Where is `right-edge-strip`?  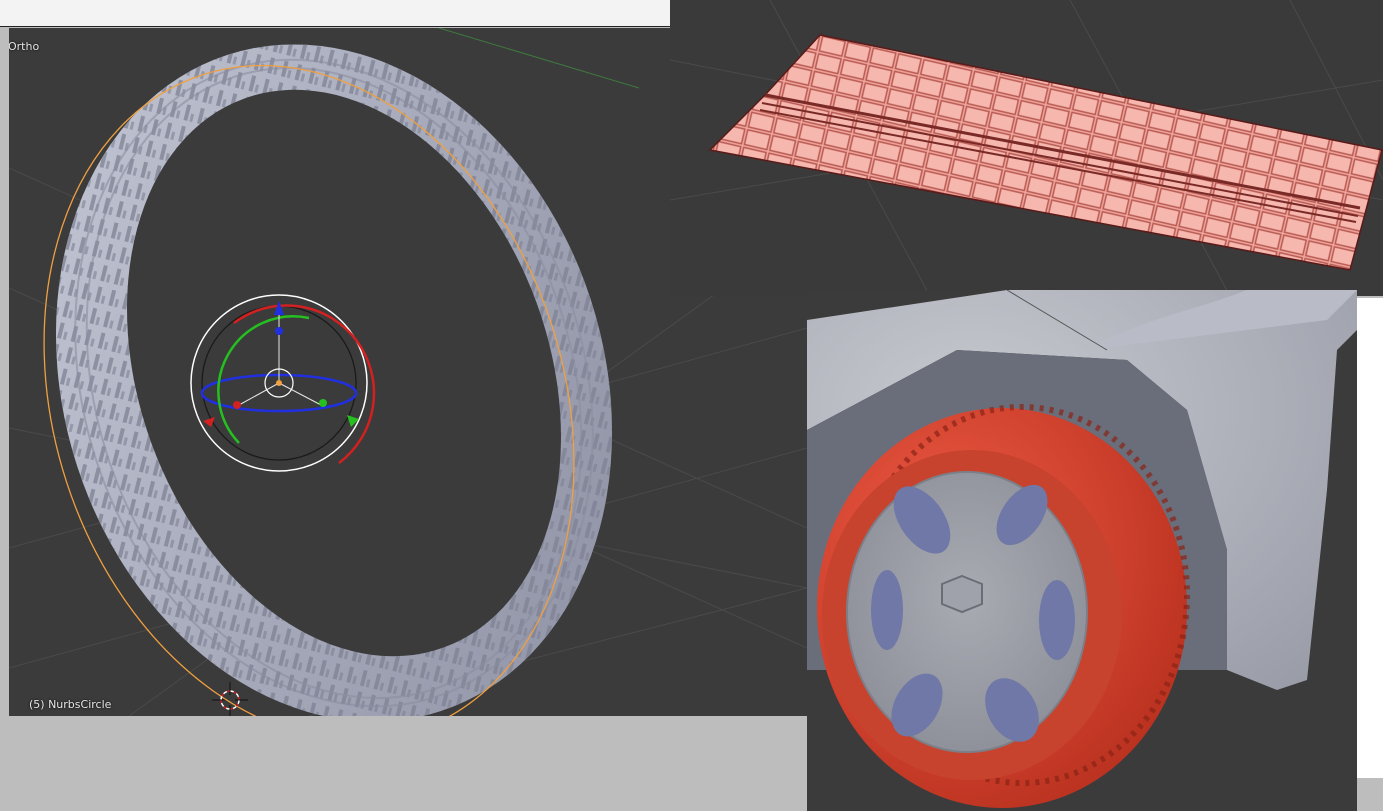 right-edge-strip is located at coordinates (1370, 538).